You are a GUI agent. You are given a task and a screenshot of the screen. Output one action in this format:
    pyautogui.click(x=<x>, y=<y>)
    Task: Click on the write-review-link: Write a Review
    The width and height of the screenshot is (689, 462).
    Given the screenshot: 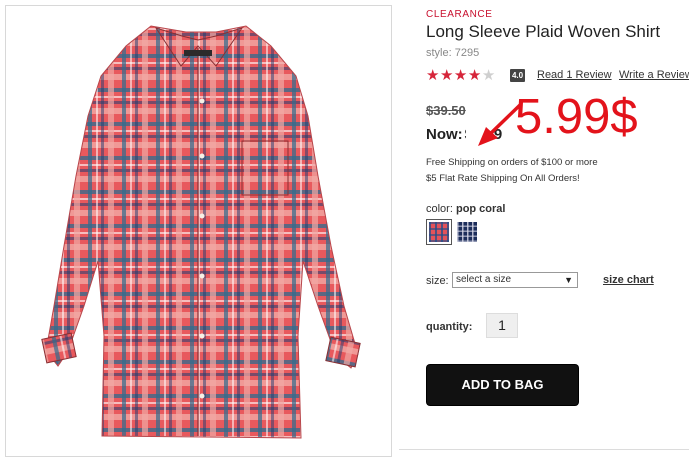 What is the action you would take?
    pyautogui.click(x=654, y=75)
    